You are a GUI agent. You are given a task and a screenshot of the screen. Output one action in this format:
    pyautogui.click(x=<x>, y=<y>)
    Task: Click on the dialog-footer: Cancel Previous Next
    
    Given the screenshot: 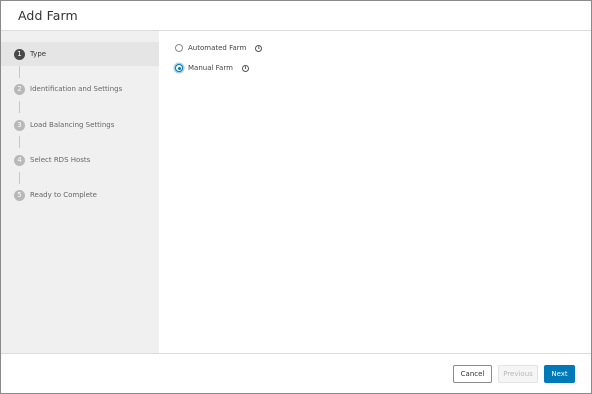 What is the action you would take?
    pyautogui.click(x=296, y=373)
    